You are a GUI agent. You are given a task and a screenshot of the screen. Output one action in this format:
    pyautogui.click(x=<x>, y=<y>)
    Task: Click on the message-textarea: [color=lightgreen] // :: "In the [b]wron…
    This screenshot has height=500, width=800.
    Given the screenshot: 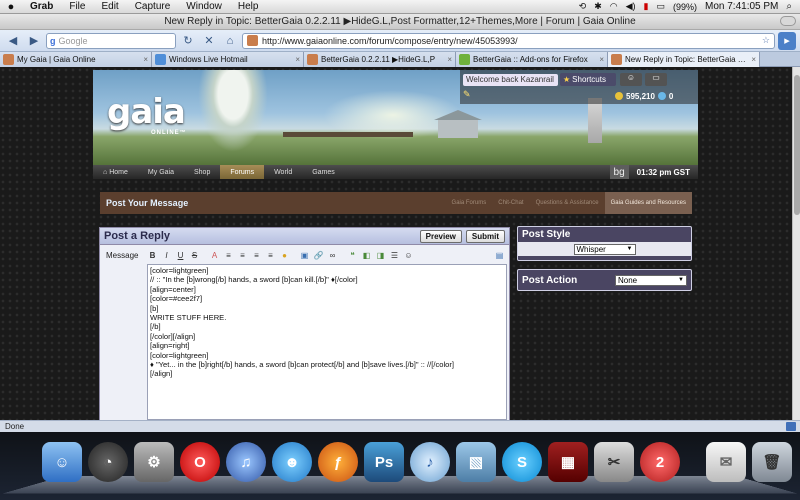 What is the action you would take?
    pyautogui.click(x=327, y=342)
    